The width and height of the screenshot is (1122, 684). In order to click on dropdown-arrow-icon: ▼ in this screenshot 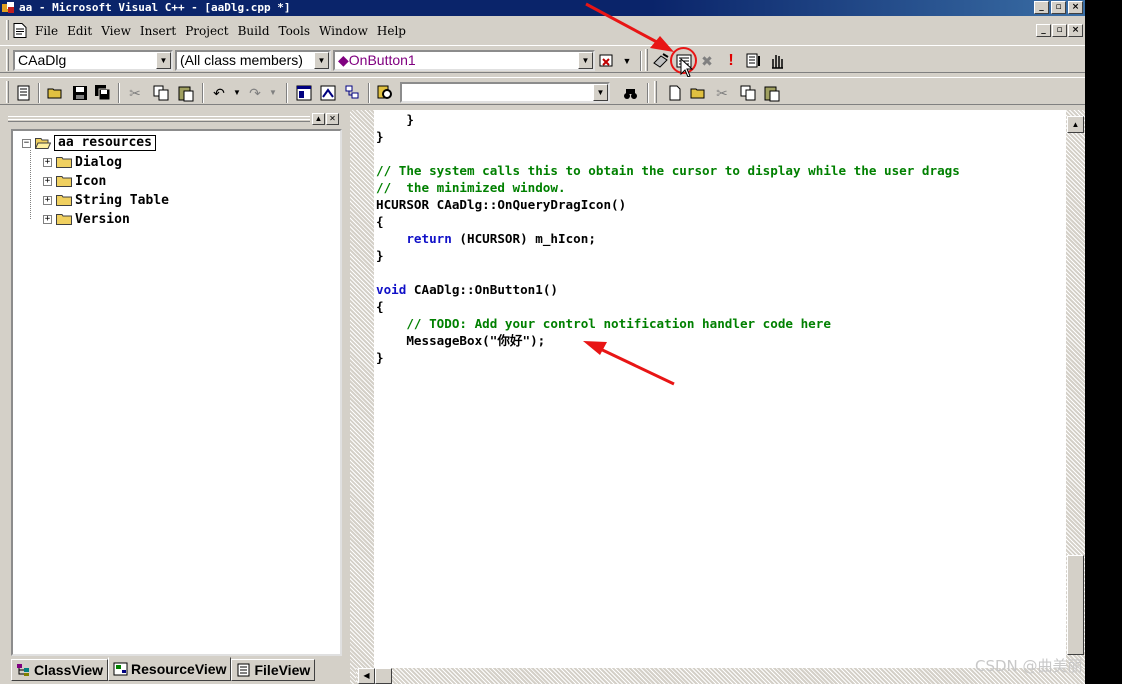, I will do `click(627, 61)`.